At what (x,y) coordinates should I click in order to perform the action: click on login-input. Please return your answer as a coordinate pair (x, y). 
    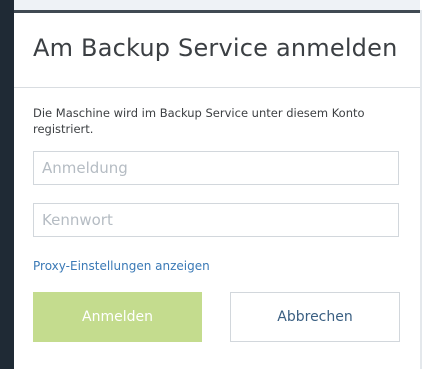
    Looking at the image, I should click on (216, 168).